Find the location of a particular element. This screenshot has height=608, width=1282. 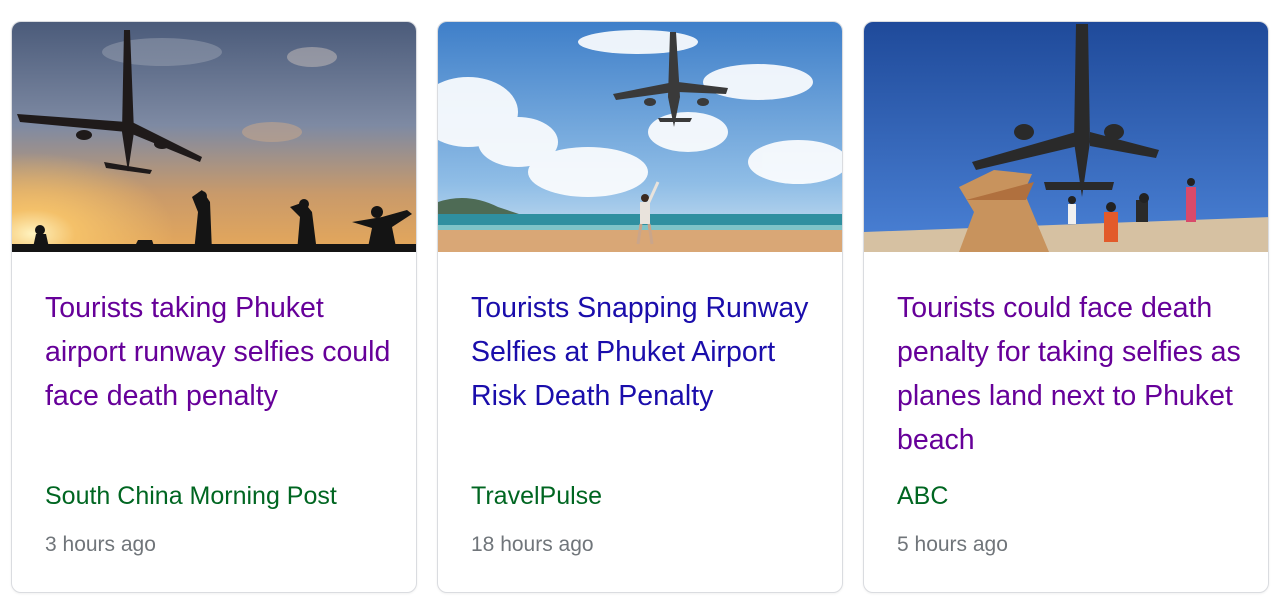

news-source: ABC is located at coordinates (923, 496).